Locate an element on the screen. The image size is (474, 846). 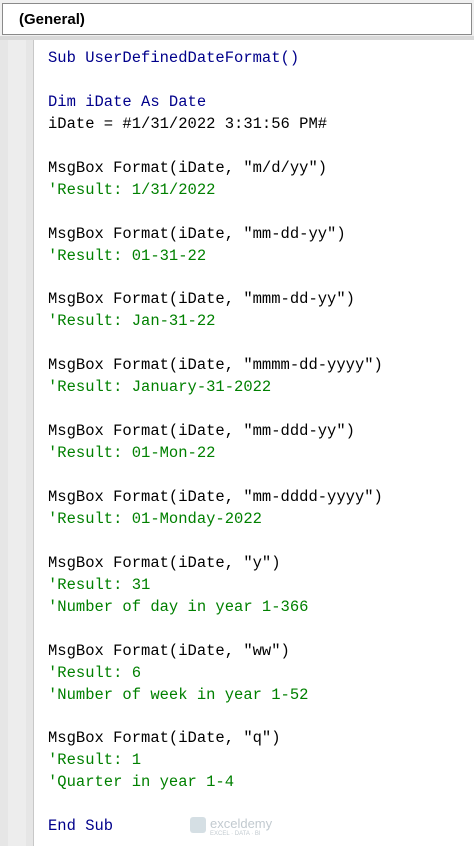
procedure-dropdown: (General) is located at coordinates (237, 19).